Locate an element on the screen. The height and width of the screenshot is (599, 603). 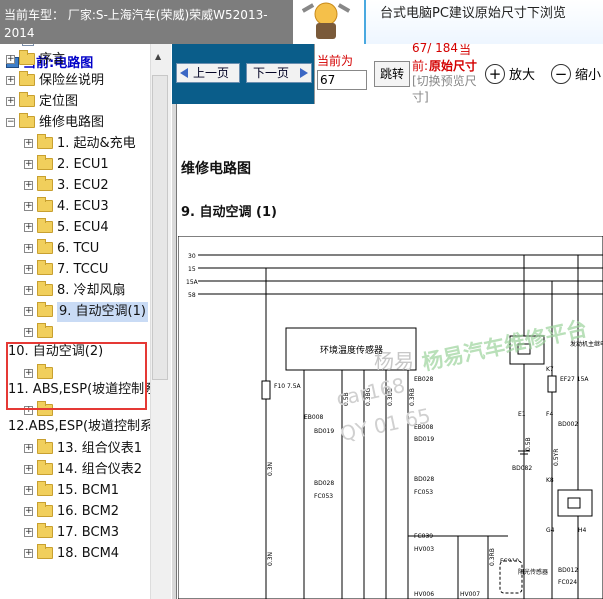
tree-item: + is located at coordinates (75, 333).